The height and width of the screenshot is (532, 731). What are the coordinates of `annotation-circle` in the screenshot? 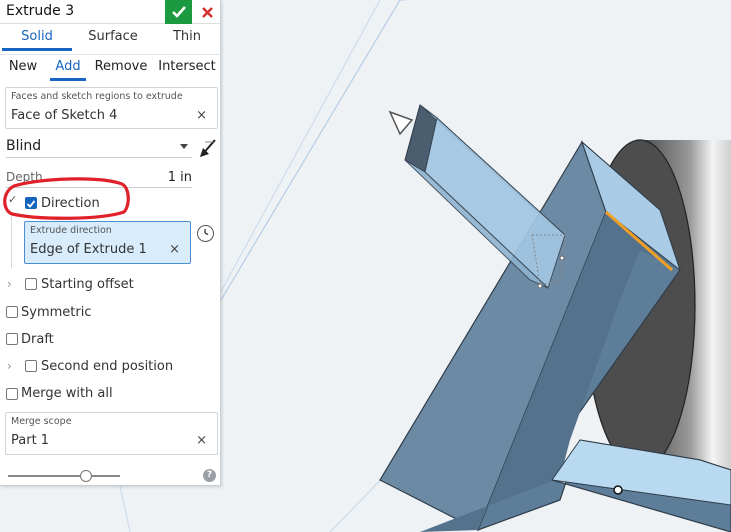 It's located at (66, 198).